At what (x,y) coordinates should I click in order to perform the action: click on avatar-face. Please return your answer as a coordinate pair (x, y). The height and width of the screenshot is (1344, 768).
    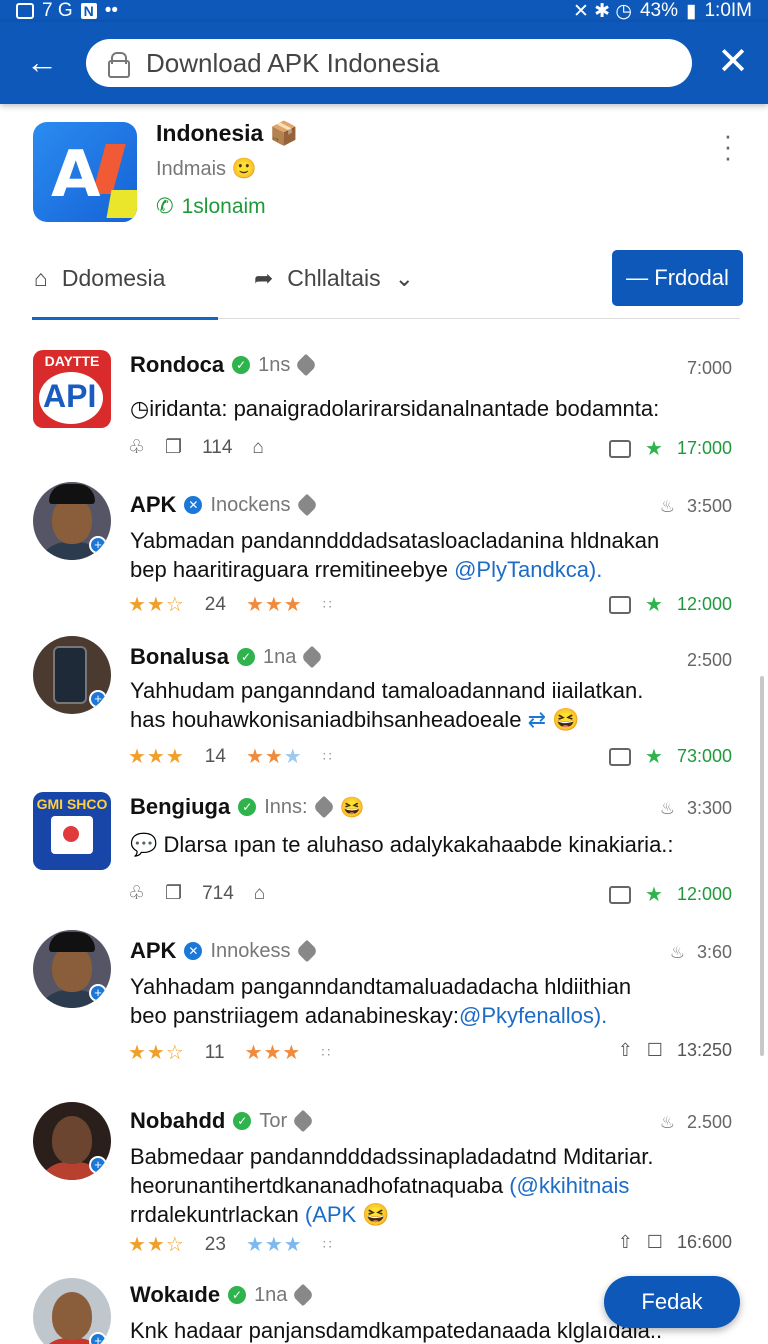
    Looking at the image, I should click on (72, 1316).